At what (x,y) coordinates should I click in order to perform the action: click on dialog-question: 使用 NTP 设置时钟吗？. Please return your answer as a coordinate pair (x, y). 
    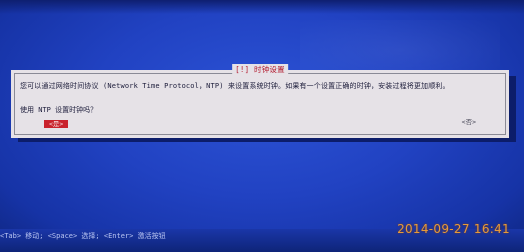
    Looking at the image, I should click on (59, 110).